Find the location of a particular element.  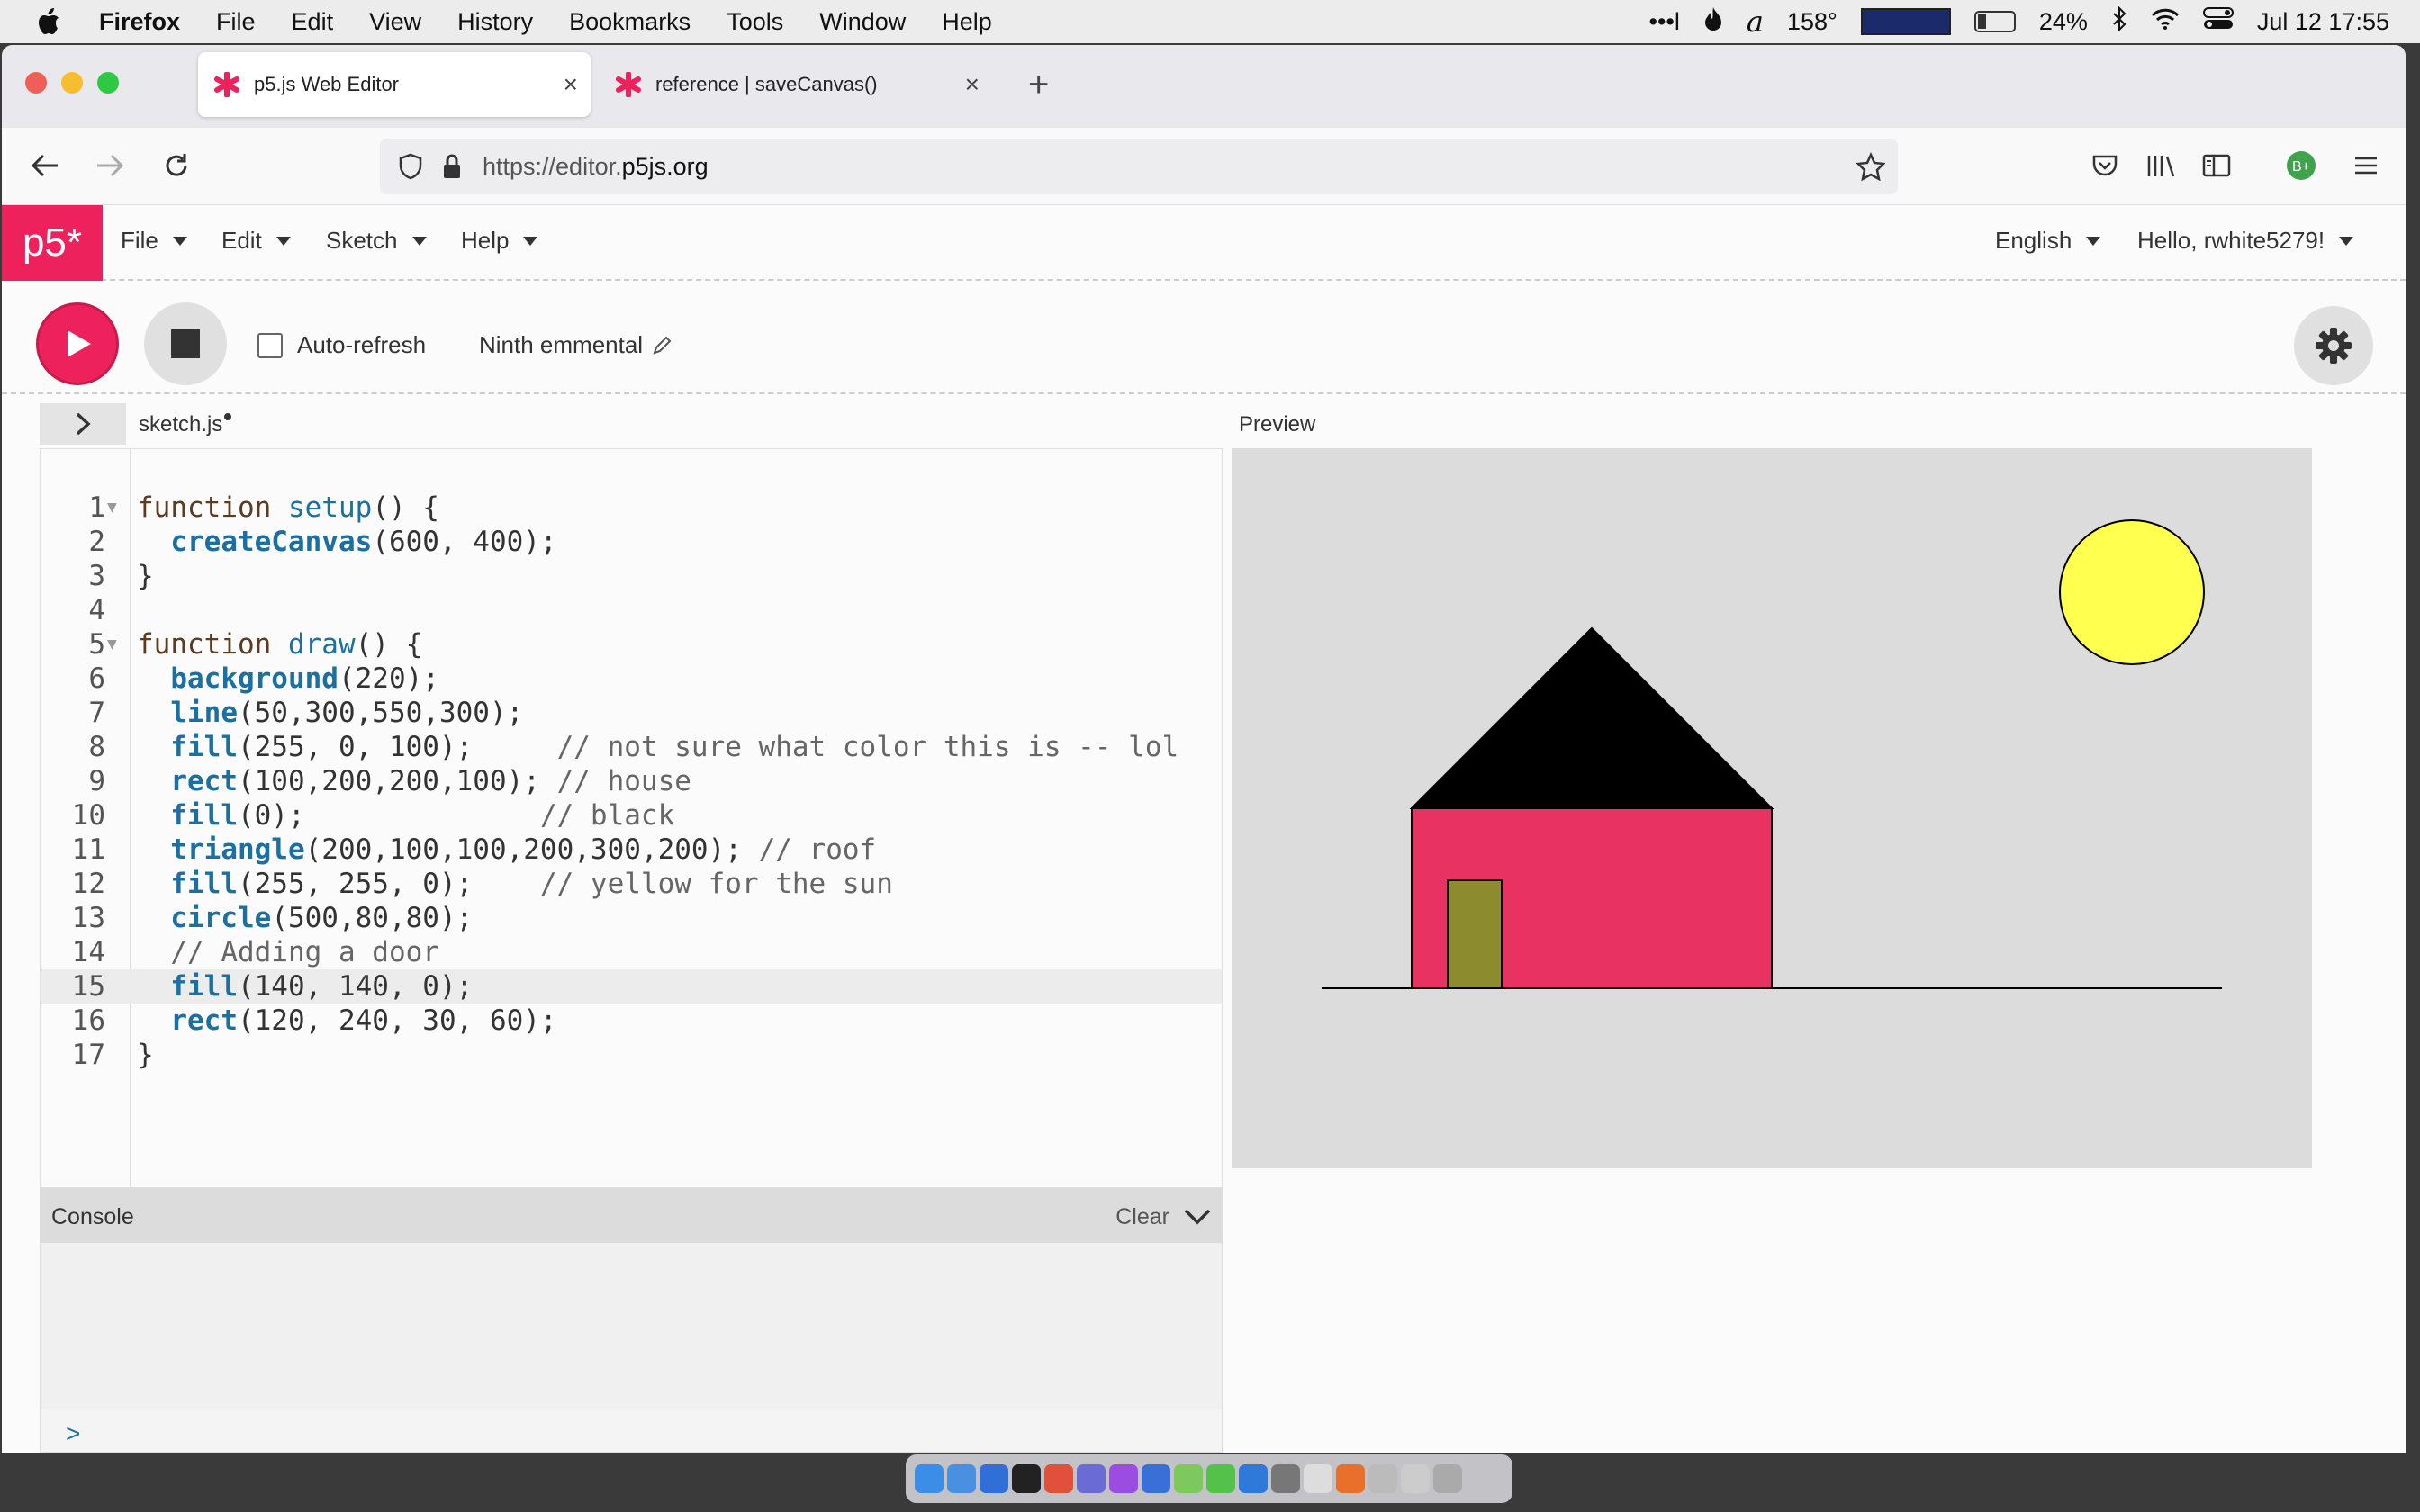

code-line: 1 ▼ function setup() { is located at coordinates (631, 508).